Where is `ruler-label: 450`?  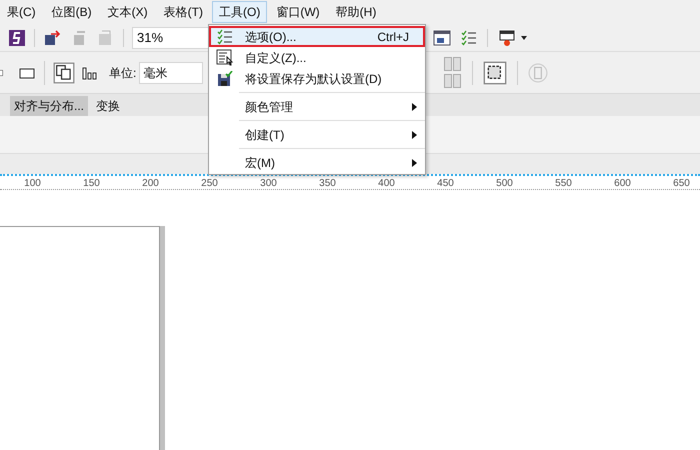 ruler-label: 450 is located at coordinates (445, 183).